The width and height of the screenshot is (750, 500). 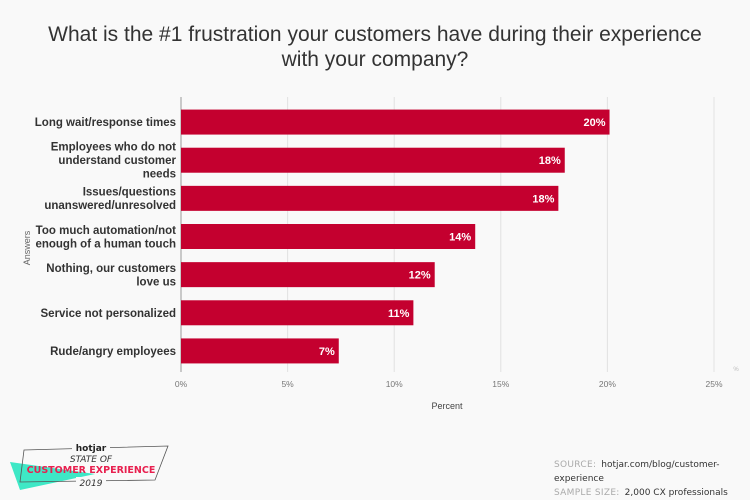 I want to click on badge-graphic: hotjar STATE OF CUSTOMER EXPERIENCE 2019, so click(x=89, y=466).